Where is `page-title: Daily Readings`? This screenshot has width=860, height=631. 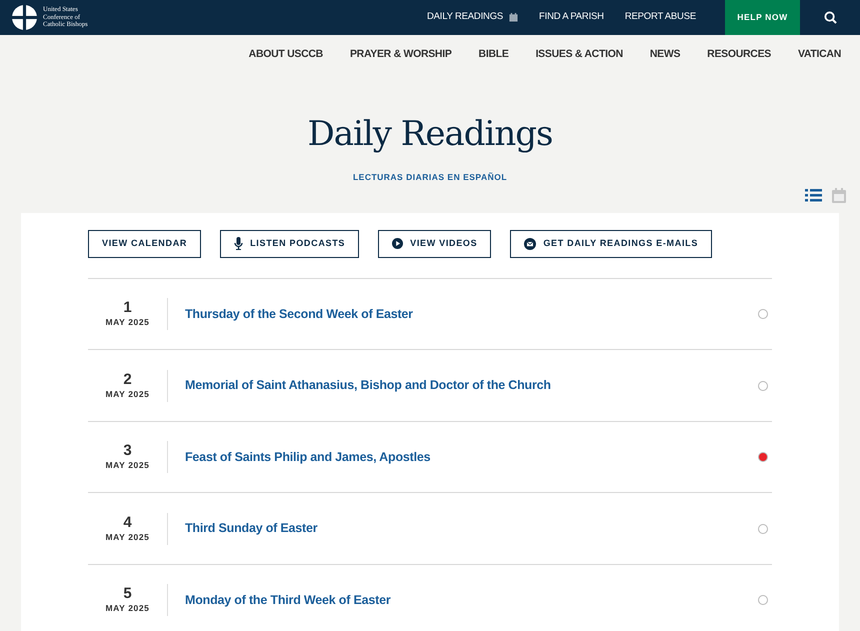 page-title: Daily Readings is located at coordinates (430, 134).